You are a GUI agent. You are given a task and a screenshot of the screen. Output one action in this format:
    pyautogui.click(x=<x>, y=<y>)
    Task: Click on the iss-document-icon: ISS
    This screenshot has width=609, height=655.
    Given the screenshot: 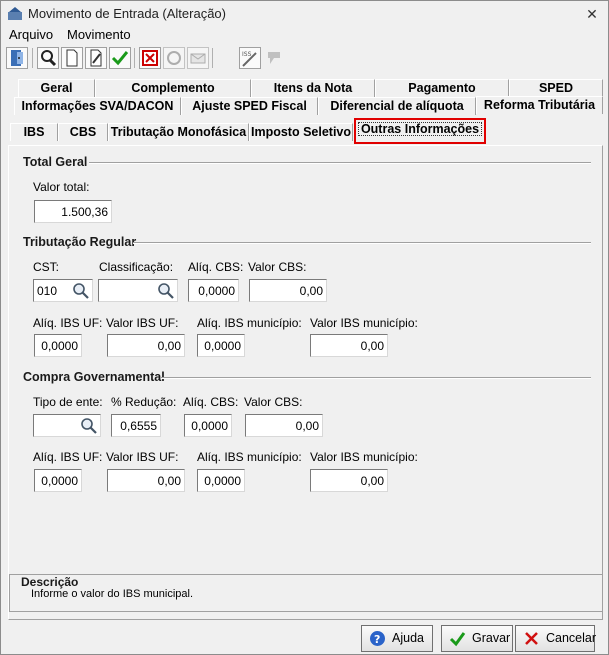 What is the action you would take?
    pyautogui.click(x=250, y=58)
    